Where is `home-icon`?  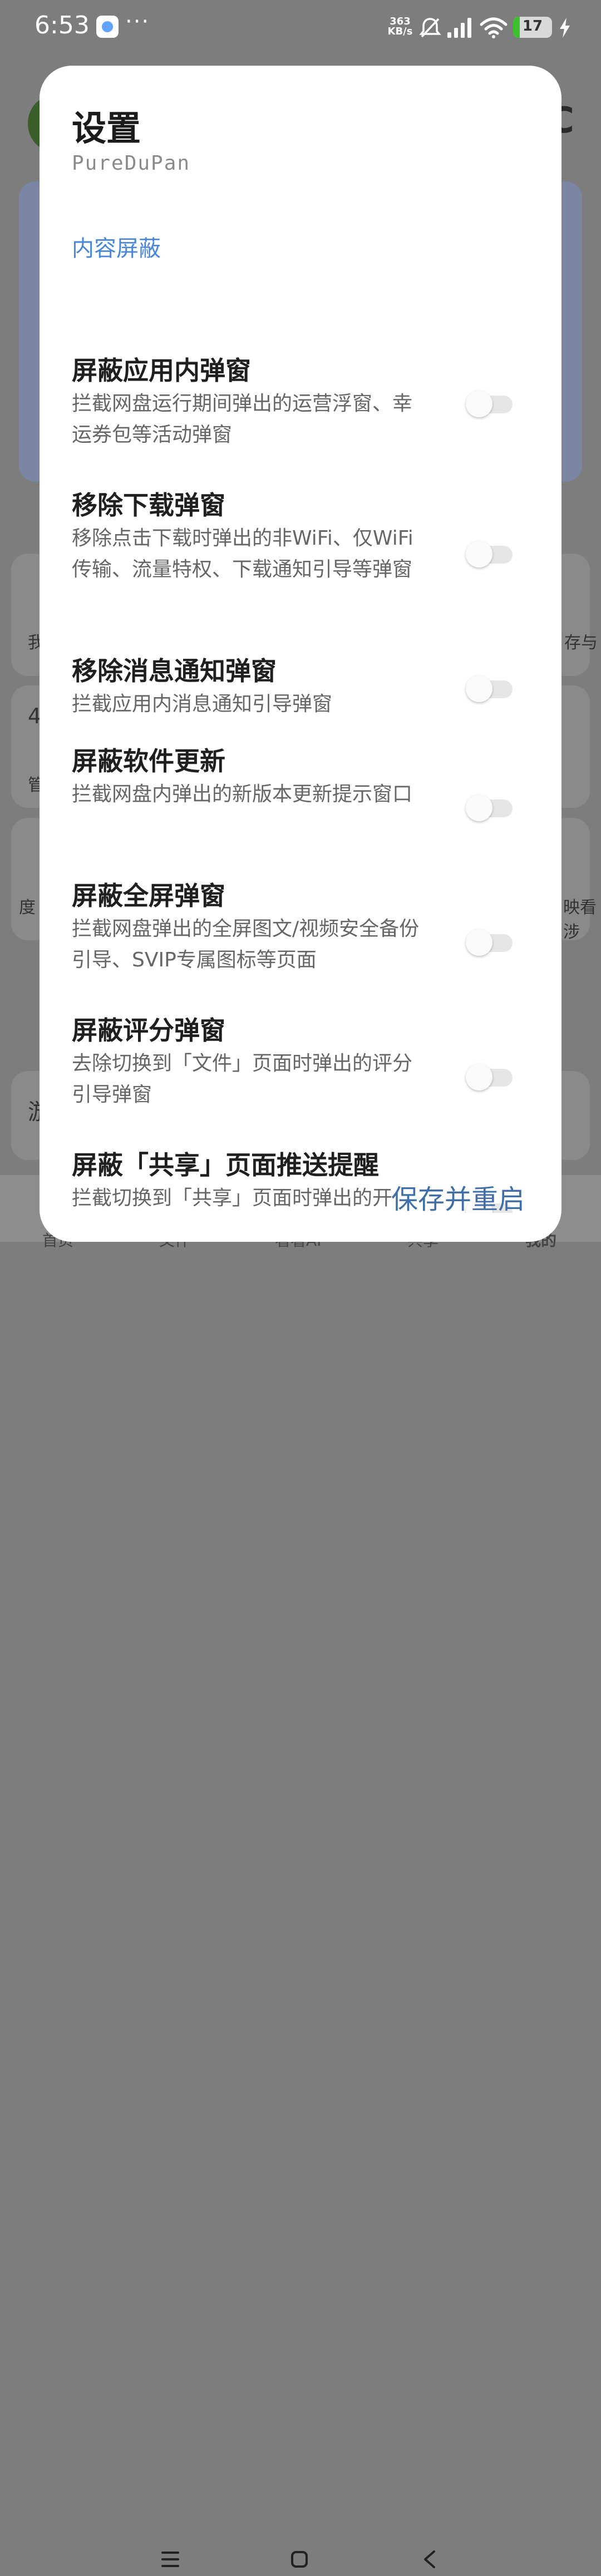 home-icon is located at coordinates (299, 2560).